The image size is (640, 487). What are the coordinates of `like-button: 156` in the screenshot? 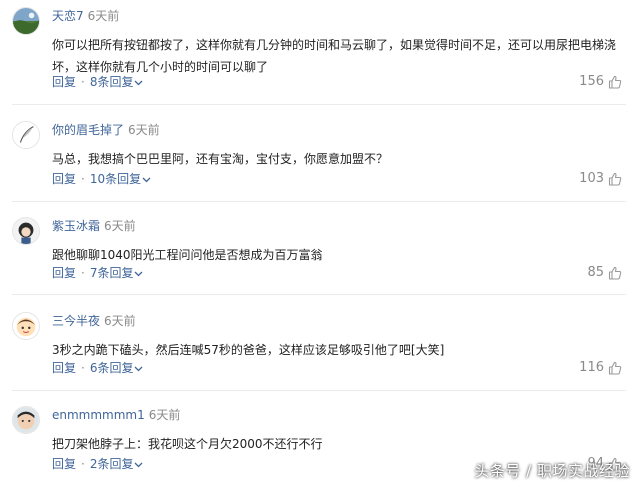 It's located at (600, 82).